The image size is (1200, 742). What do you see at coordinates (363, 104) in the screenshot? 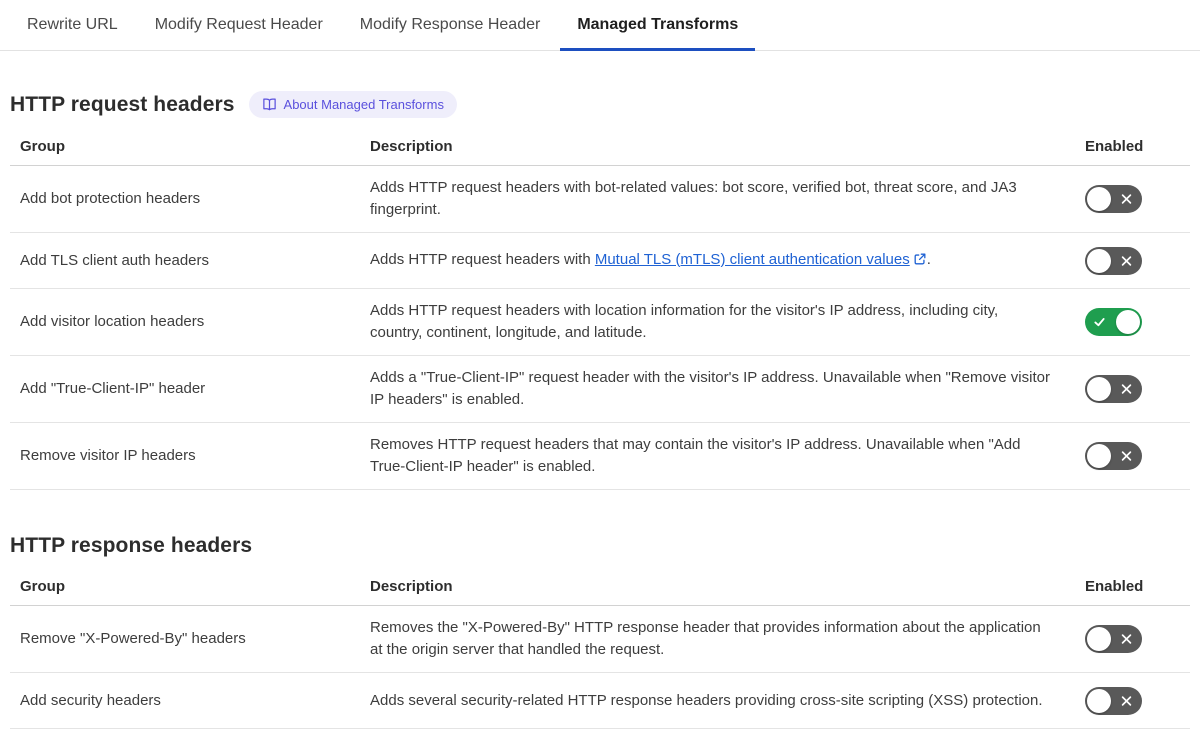
I see `badge-label: About Managed Transforms` at bounding box center [363, 104].